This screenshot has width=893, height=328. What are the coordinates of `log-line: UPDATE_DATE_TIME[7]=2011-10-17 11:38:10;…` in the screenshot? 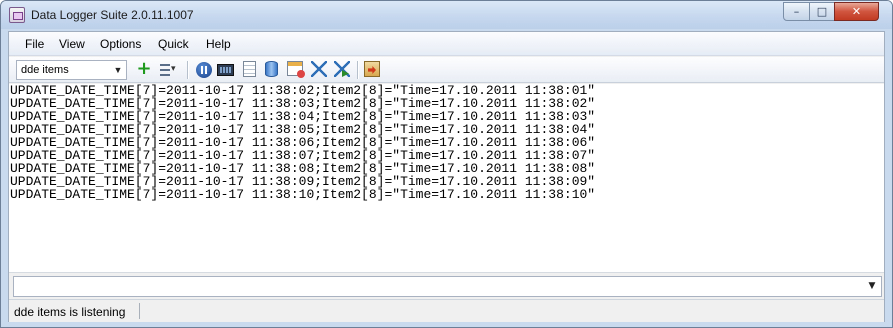 It's located at (303, 194).